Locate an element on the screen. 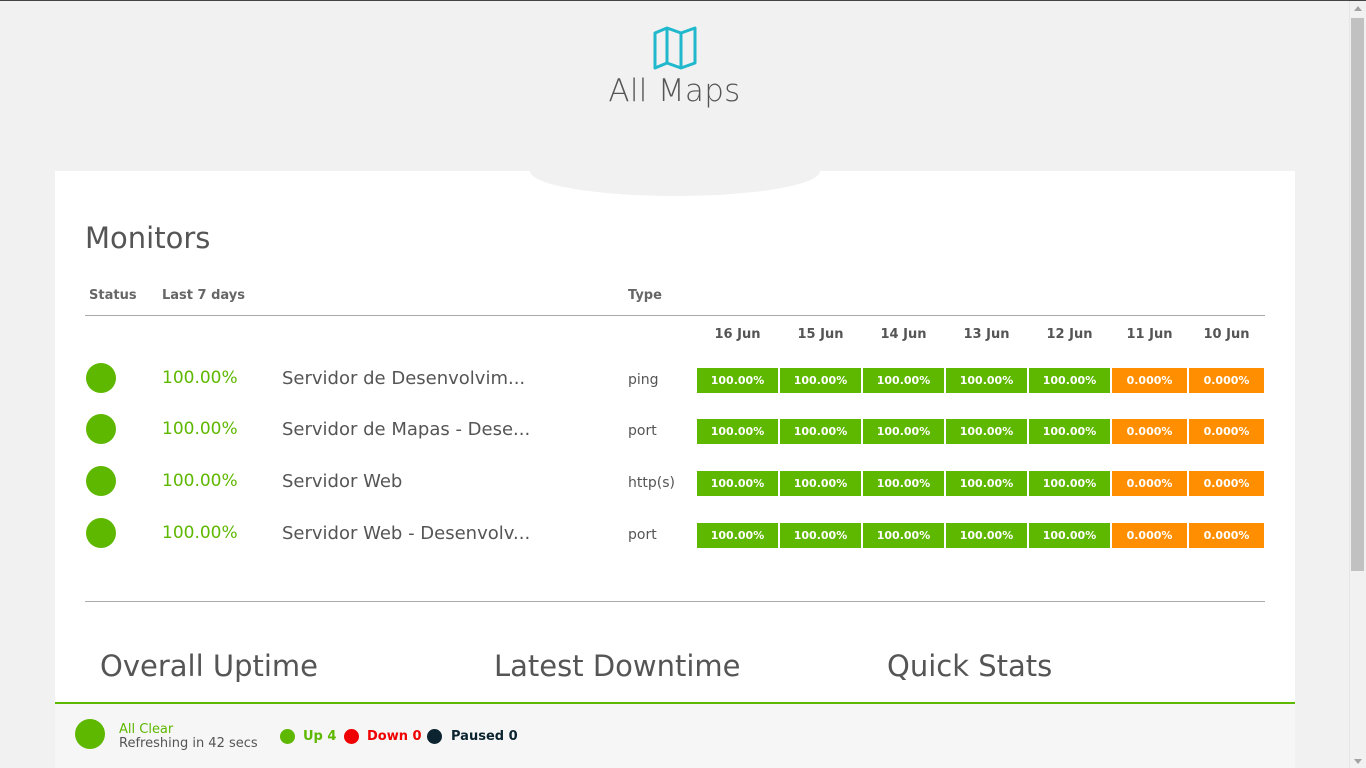  page-scrollbar is located at coordinates (1357, 384).